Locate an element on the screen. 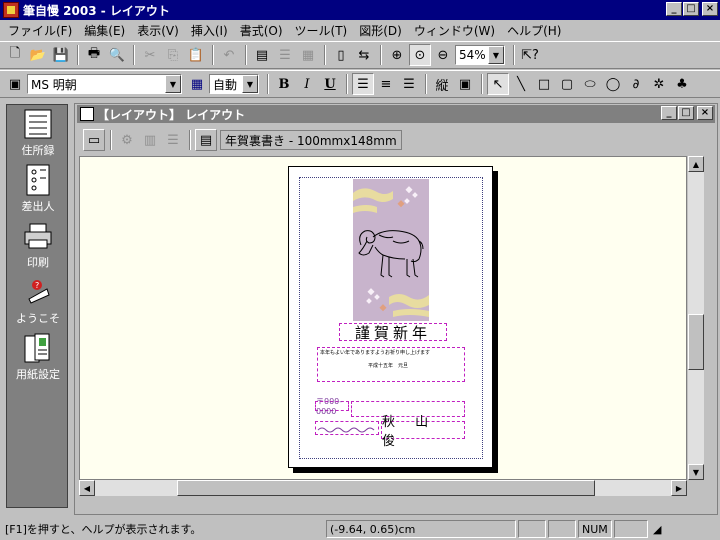 Image resolution: width=720 pixels, height=540 pixels. line-tool-icon: ╲ is located at coordinates (521, 84).